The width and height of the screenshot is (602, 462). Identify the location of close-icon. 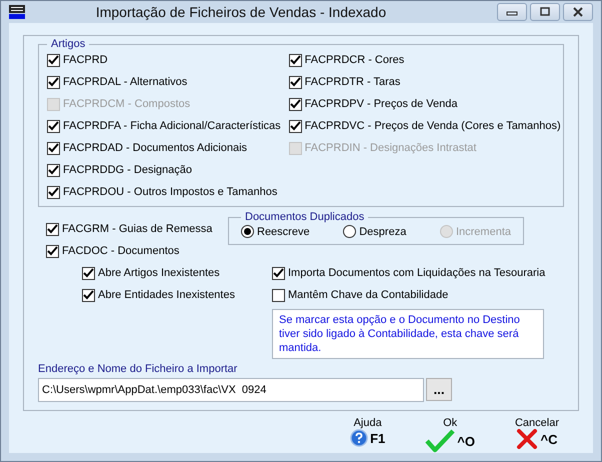
(578, 12).